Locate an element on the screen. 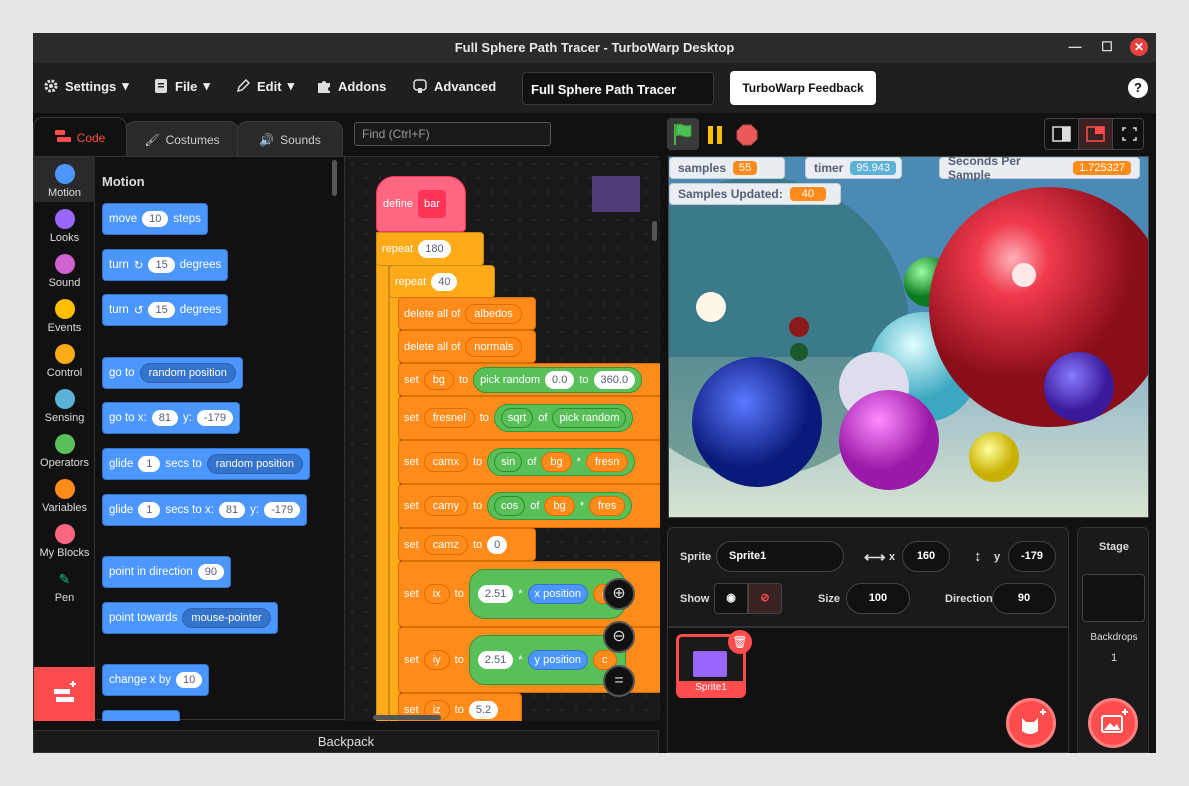  add-backdrop-button is located at coordinates (1113, 723).